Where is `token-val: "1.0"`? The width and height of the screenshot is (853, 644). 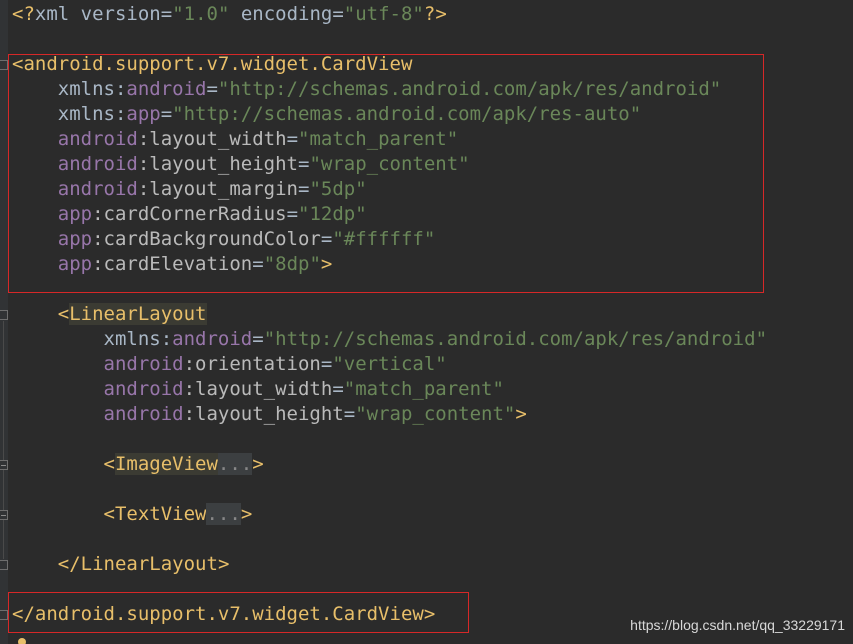
token-val: "1.0" is located at coordinates (201, 14).